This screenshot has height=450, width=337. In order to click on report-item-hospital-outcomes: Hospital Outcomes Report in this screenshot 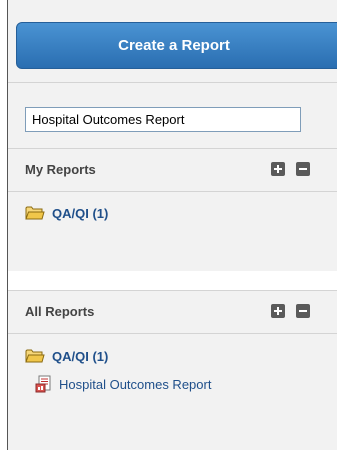, I will do `click(123, 384)`.